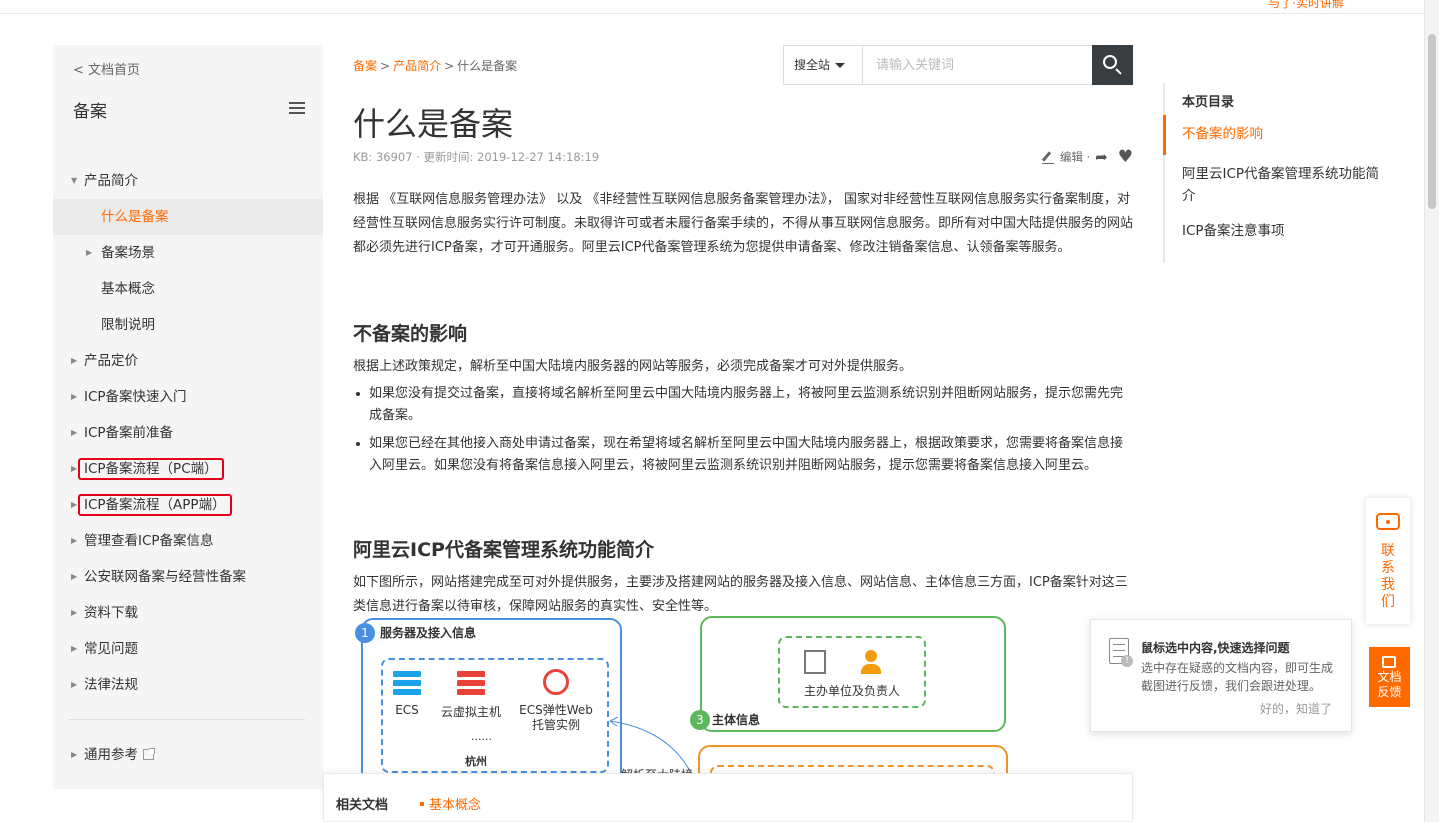 This screenshot has width=1439, height=822. Describe the element at coordinates (188, 361) in the screenshot. I see `sidebar-item-pricing: ▶ 产品定价` at that location.